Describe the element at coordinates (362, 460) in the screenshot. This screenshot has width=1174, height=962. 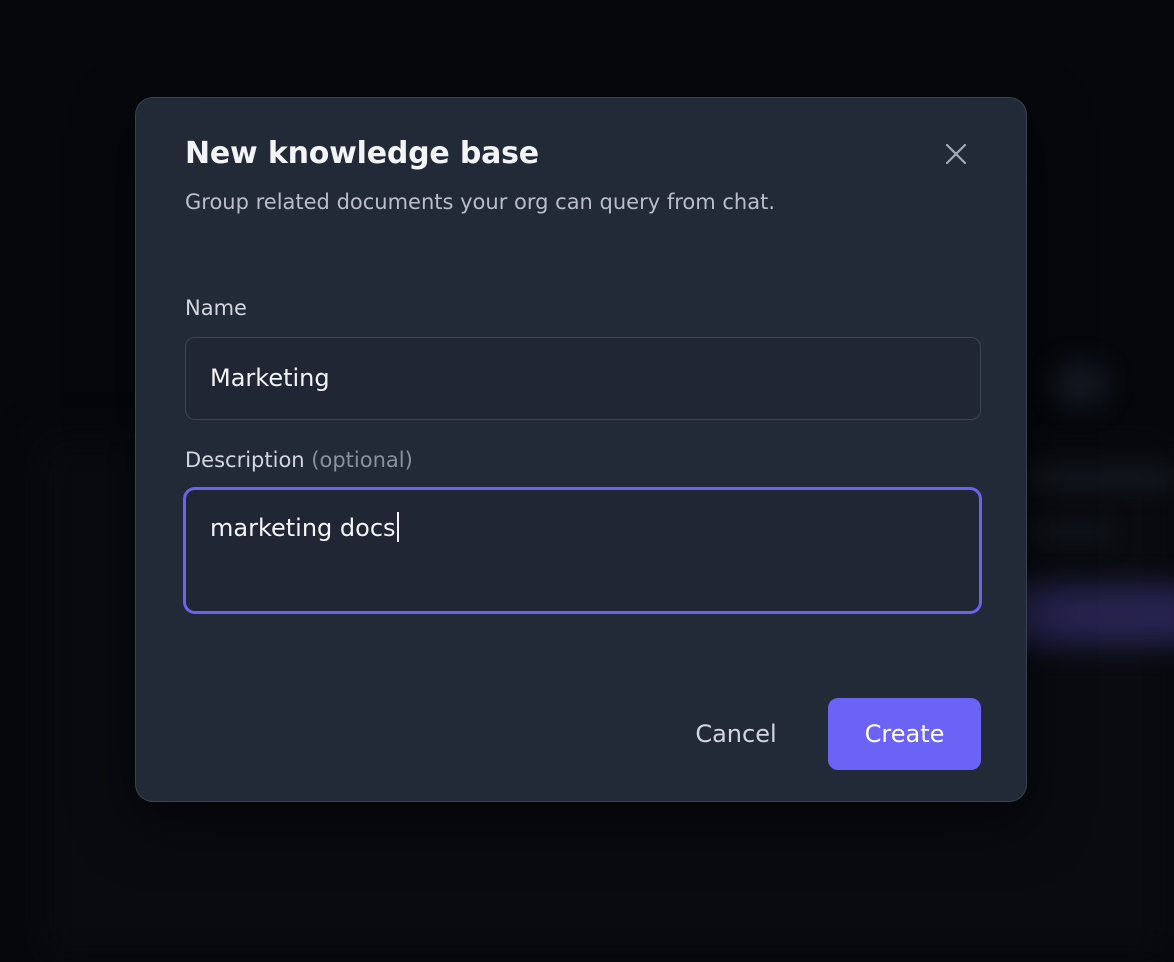
I see `optional-hint: (optional)` at that location.